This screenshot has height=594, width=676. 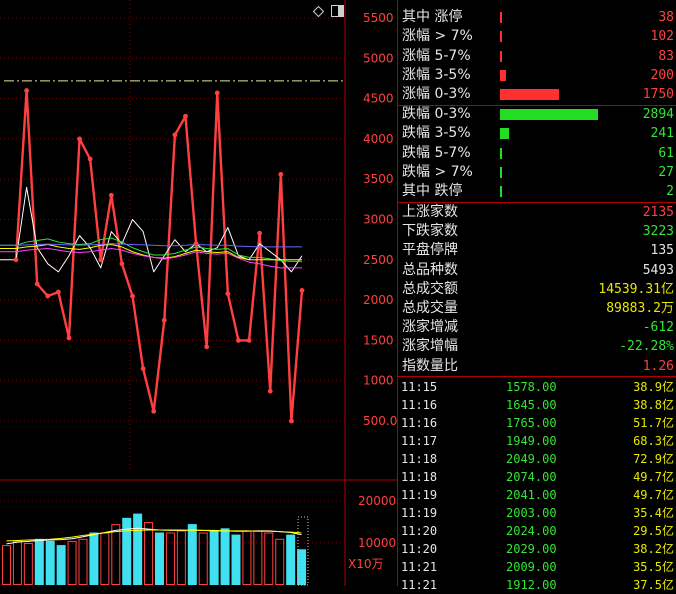 I want to click on breadth-row: 涨幅 0-3% 1750, so click(x=537, y=94).